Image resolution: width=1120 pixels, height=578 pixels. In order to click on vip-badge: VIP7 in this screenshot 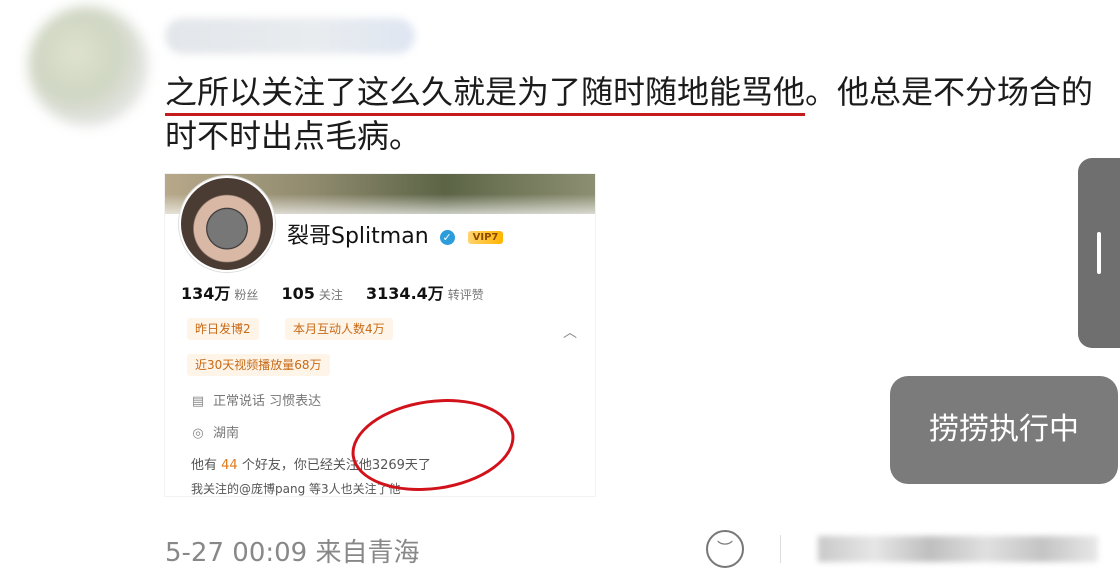, I will do `click(485, 237)`.